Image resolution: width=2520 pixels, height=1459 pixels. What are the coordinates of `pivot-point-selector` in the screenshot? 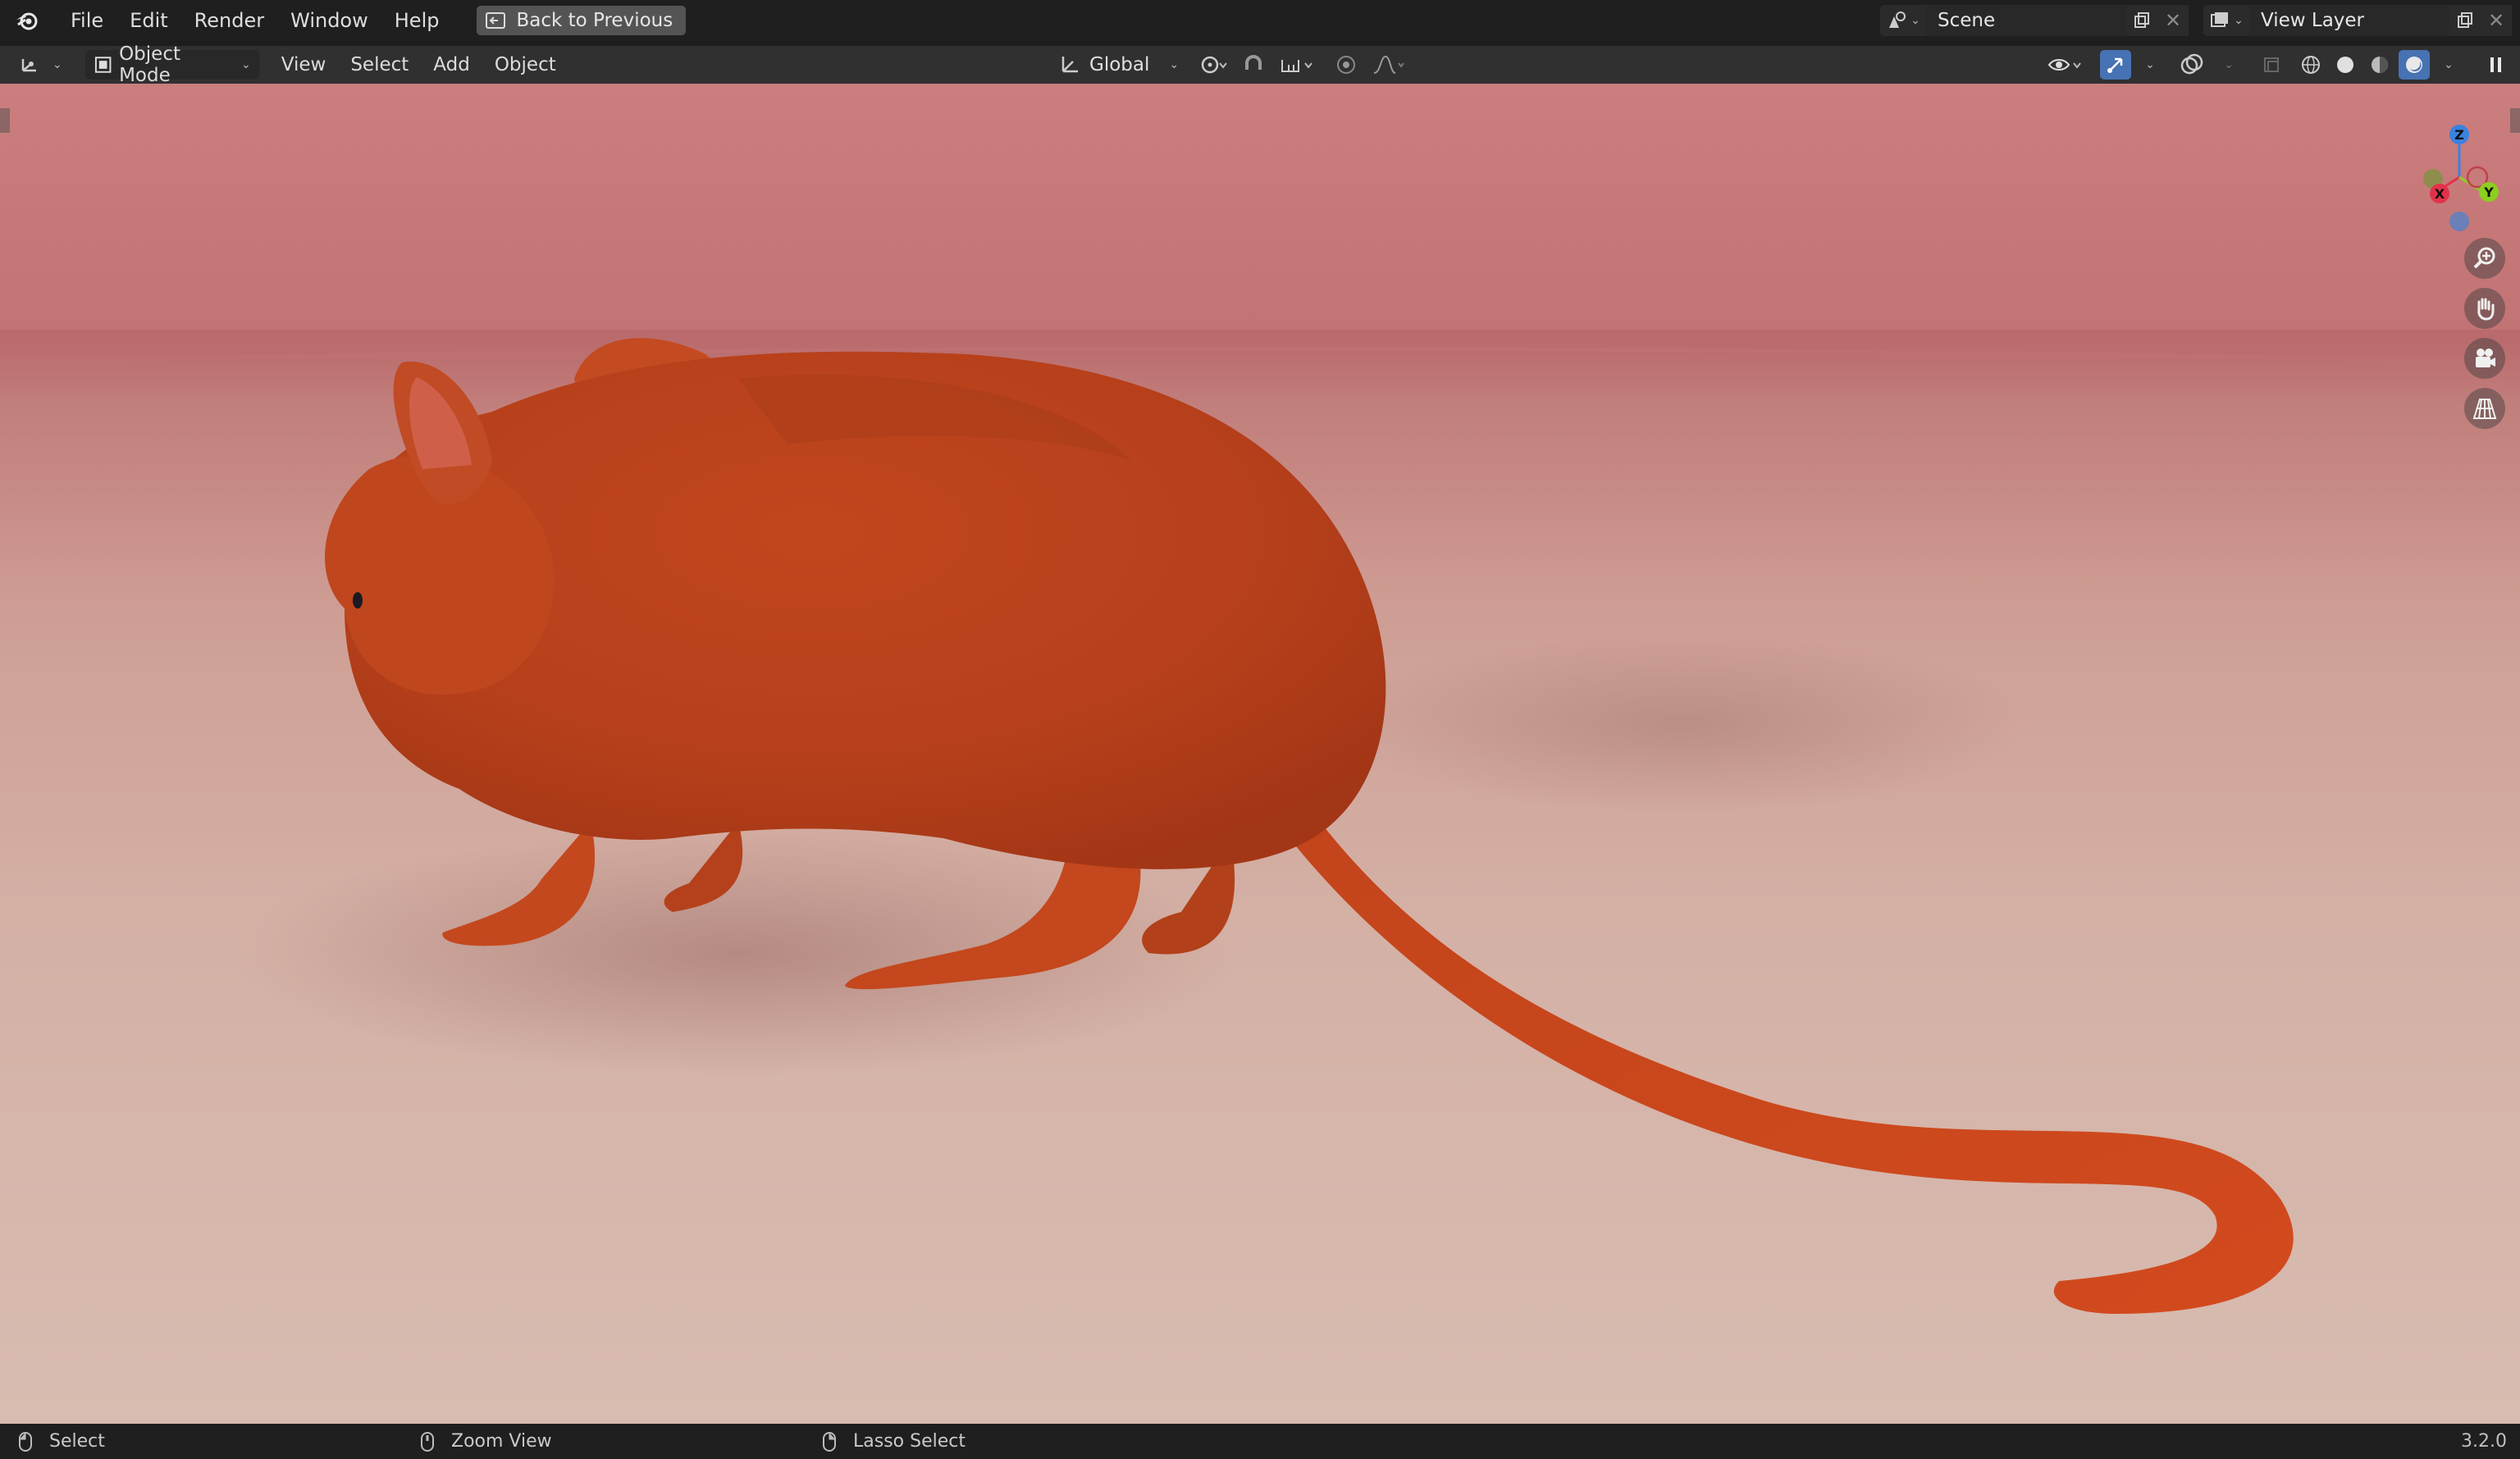 It's located at (1214, 65).